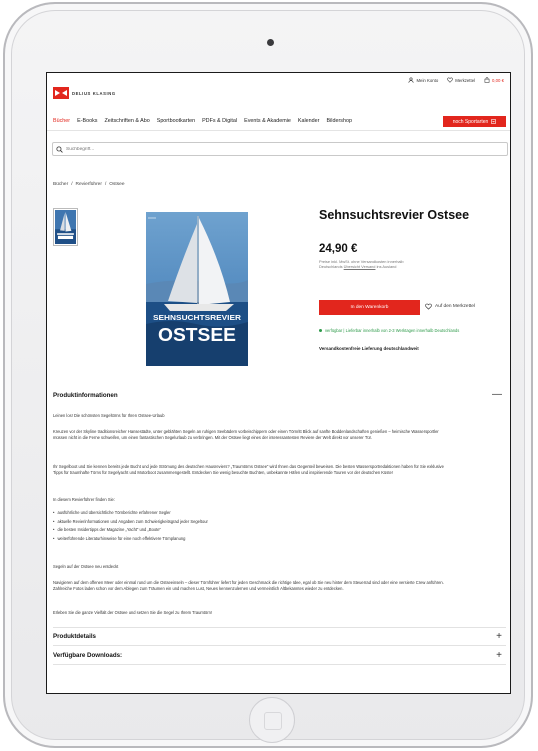  Describe the element at coordinates (197, 289) in the screenshot. I see `product-cover-image: SEHNSUCHTSREVIER OSTSEE` at that location.